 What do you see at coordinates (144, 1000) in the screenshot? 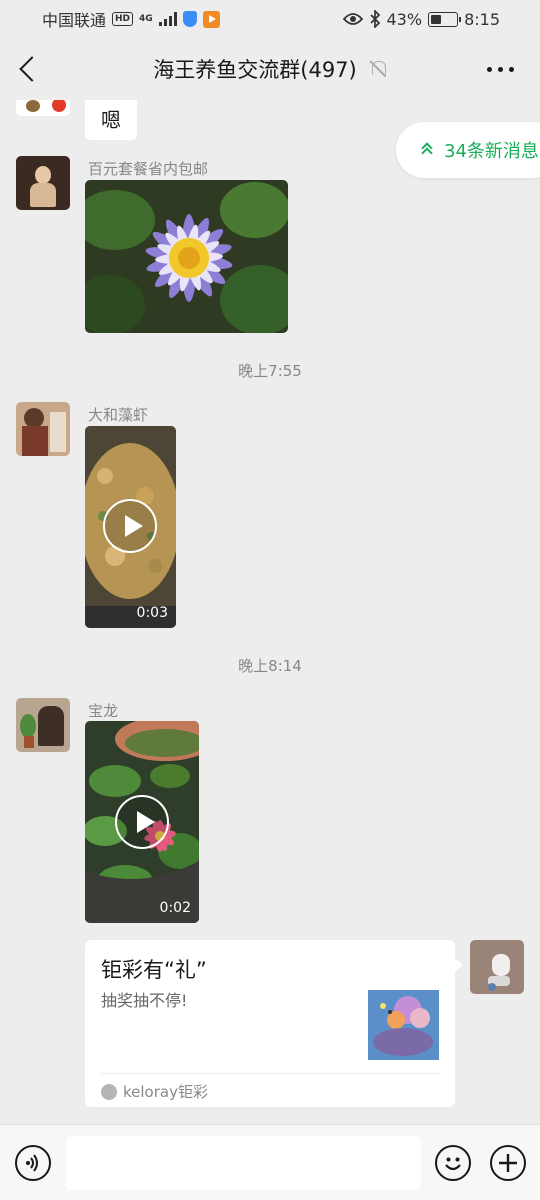
I see `card-description: 抽奖抽不停!` at bounding box center [144, 1000].